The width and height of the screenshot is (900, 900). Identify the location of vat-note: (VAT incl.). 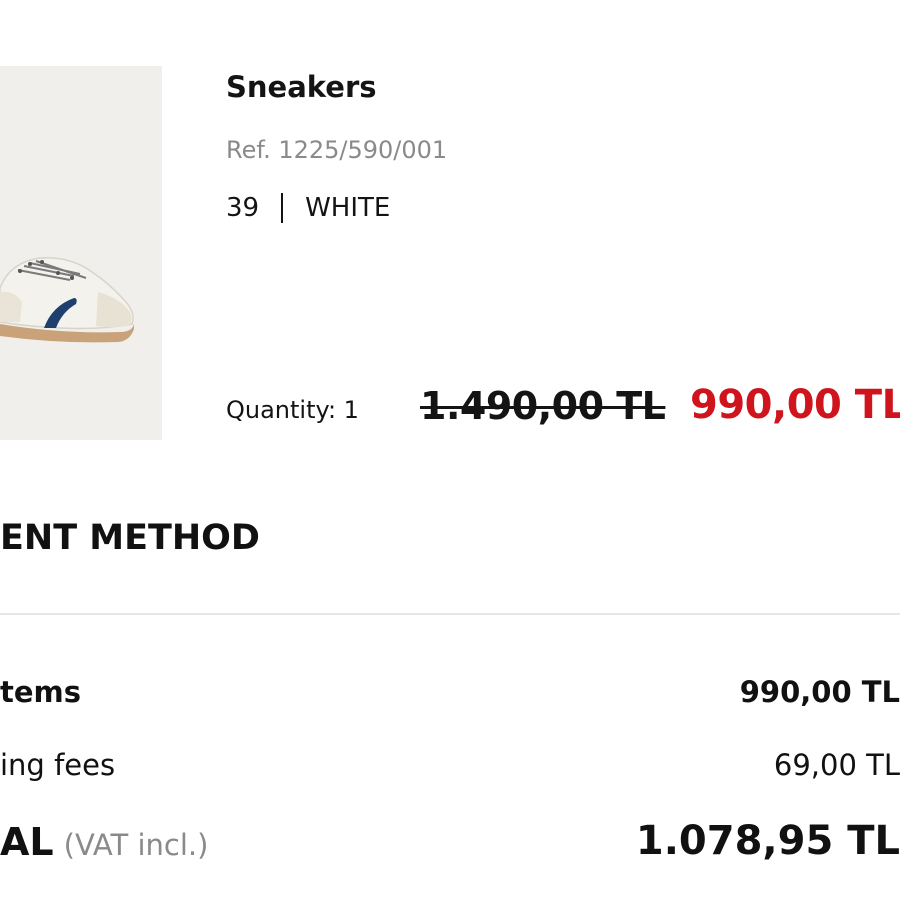
(136, 845).